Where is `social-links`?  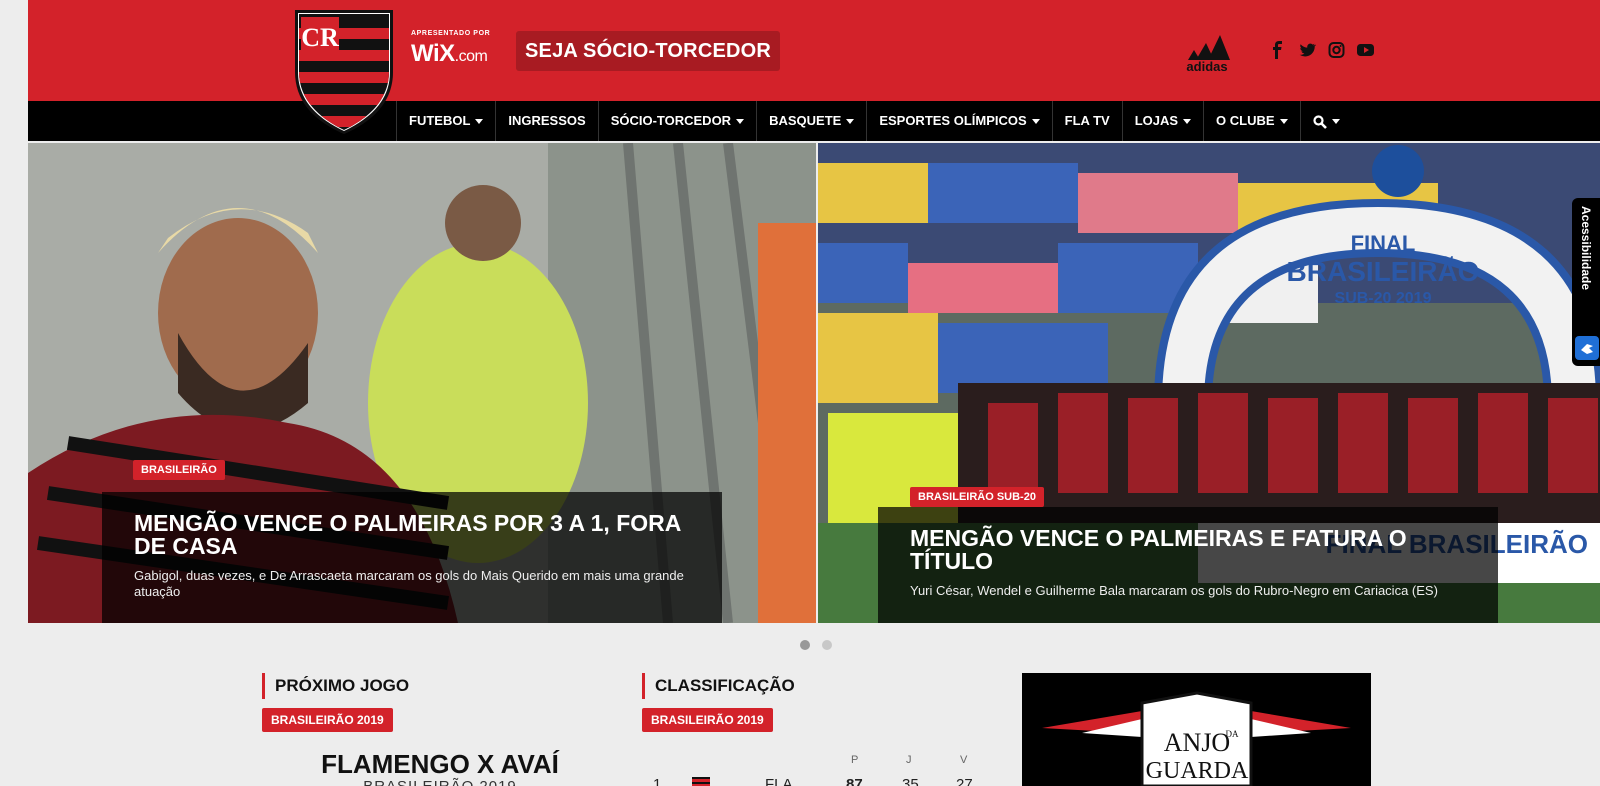 social-links is located at coordinates (1322, 50).